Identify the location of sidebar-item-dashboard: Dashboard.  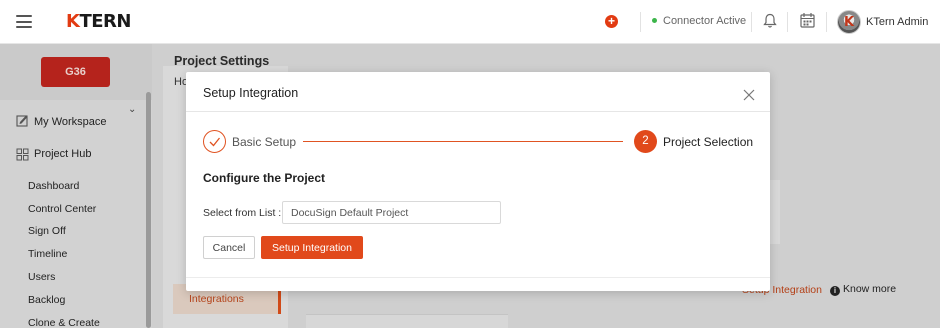
(53, 186).